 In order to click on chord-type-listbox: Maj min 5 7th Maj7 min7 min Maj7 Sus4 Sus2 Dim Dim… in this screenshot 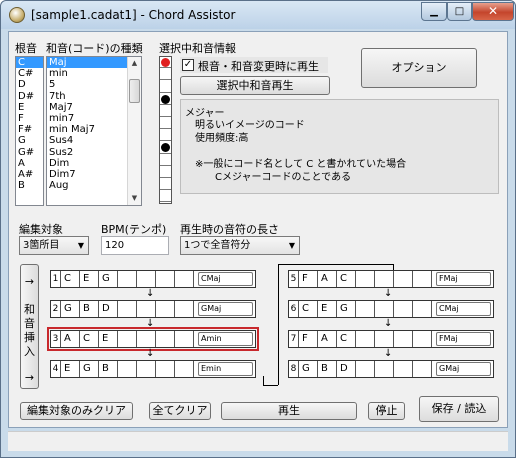, I will do `click(94, 131)`.